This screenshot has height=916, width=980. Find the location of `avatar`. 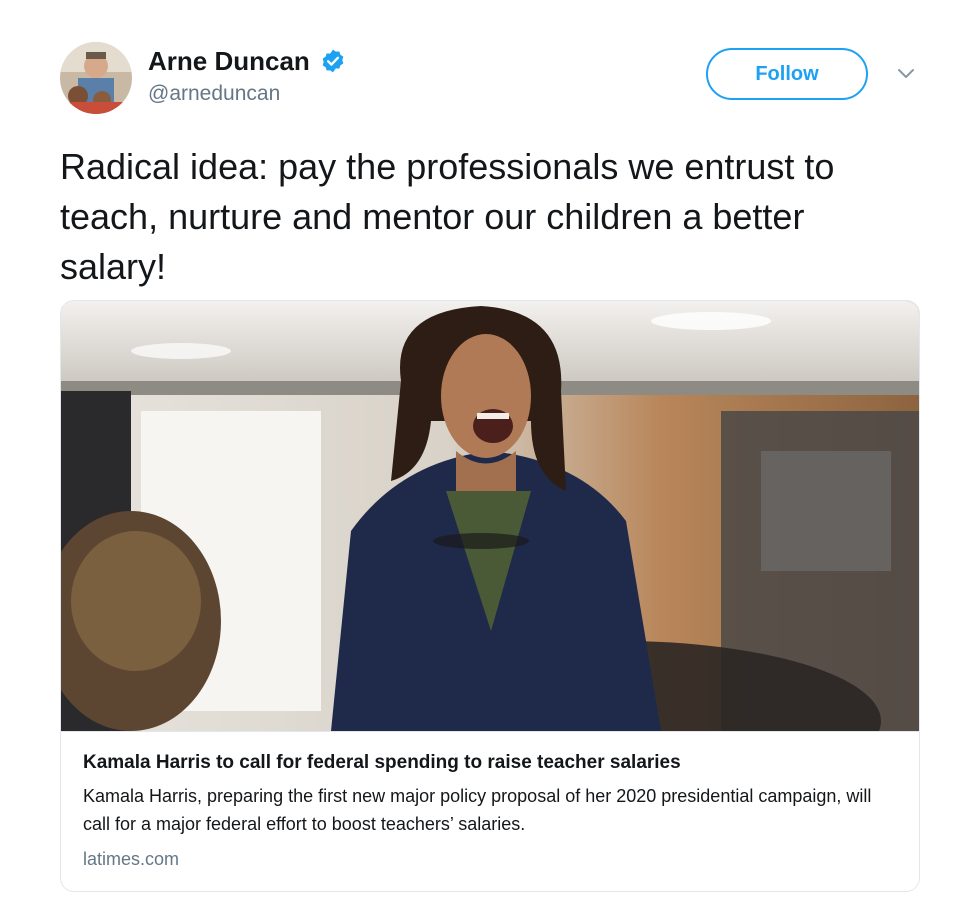

avatar is located at coordinates (96, 78).